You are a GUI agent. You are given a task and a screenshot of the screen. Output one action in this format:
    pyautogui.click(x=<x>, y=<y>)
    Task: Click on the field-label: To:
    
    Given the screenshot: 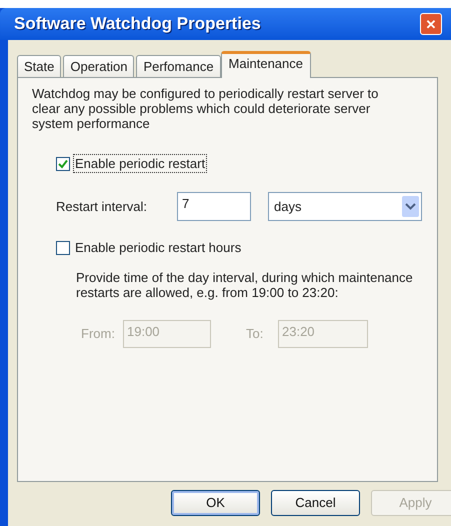 What is the action you would take?
    pyautogui.click(x=255, y=334)
    